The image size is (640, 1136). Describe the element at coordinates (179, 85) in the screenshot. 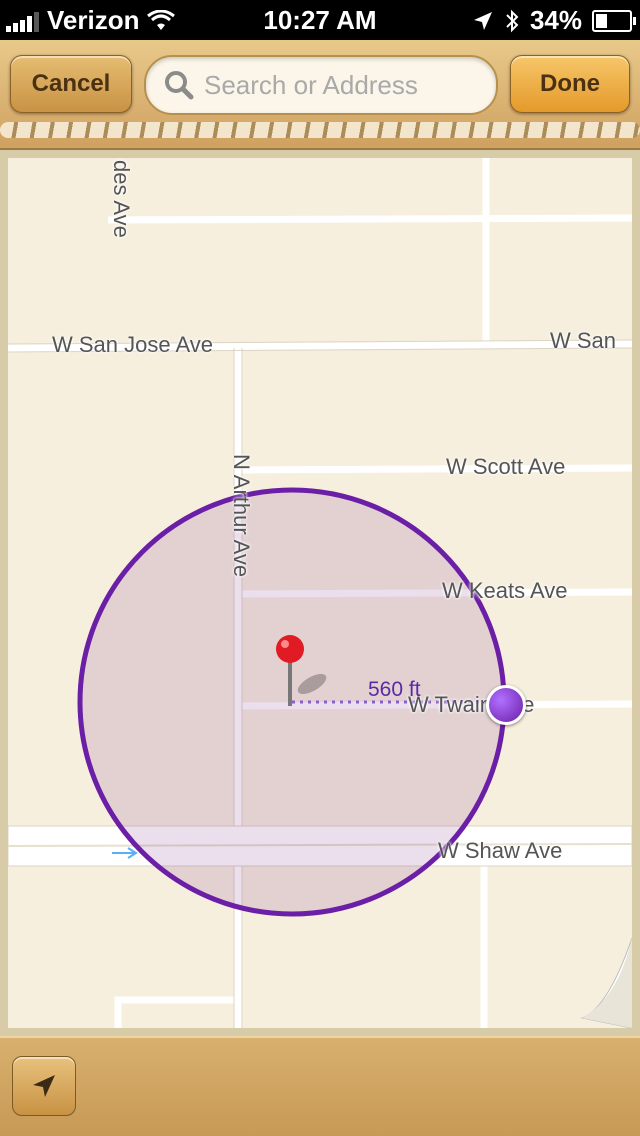

I see `search-icon` at that location.